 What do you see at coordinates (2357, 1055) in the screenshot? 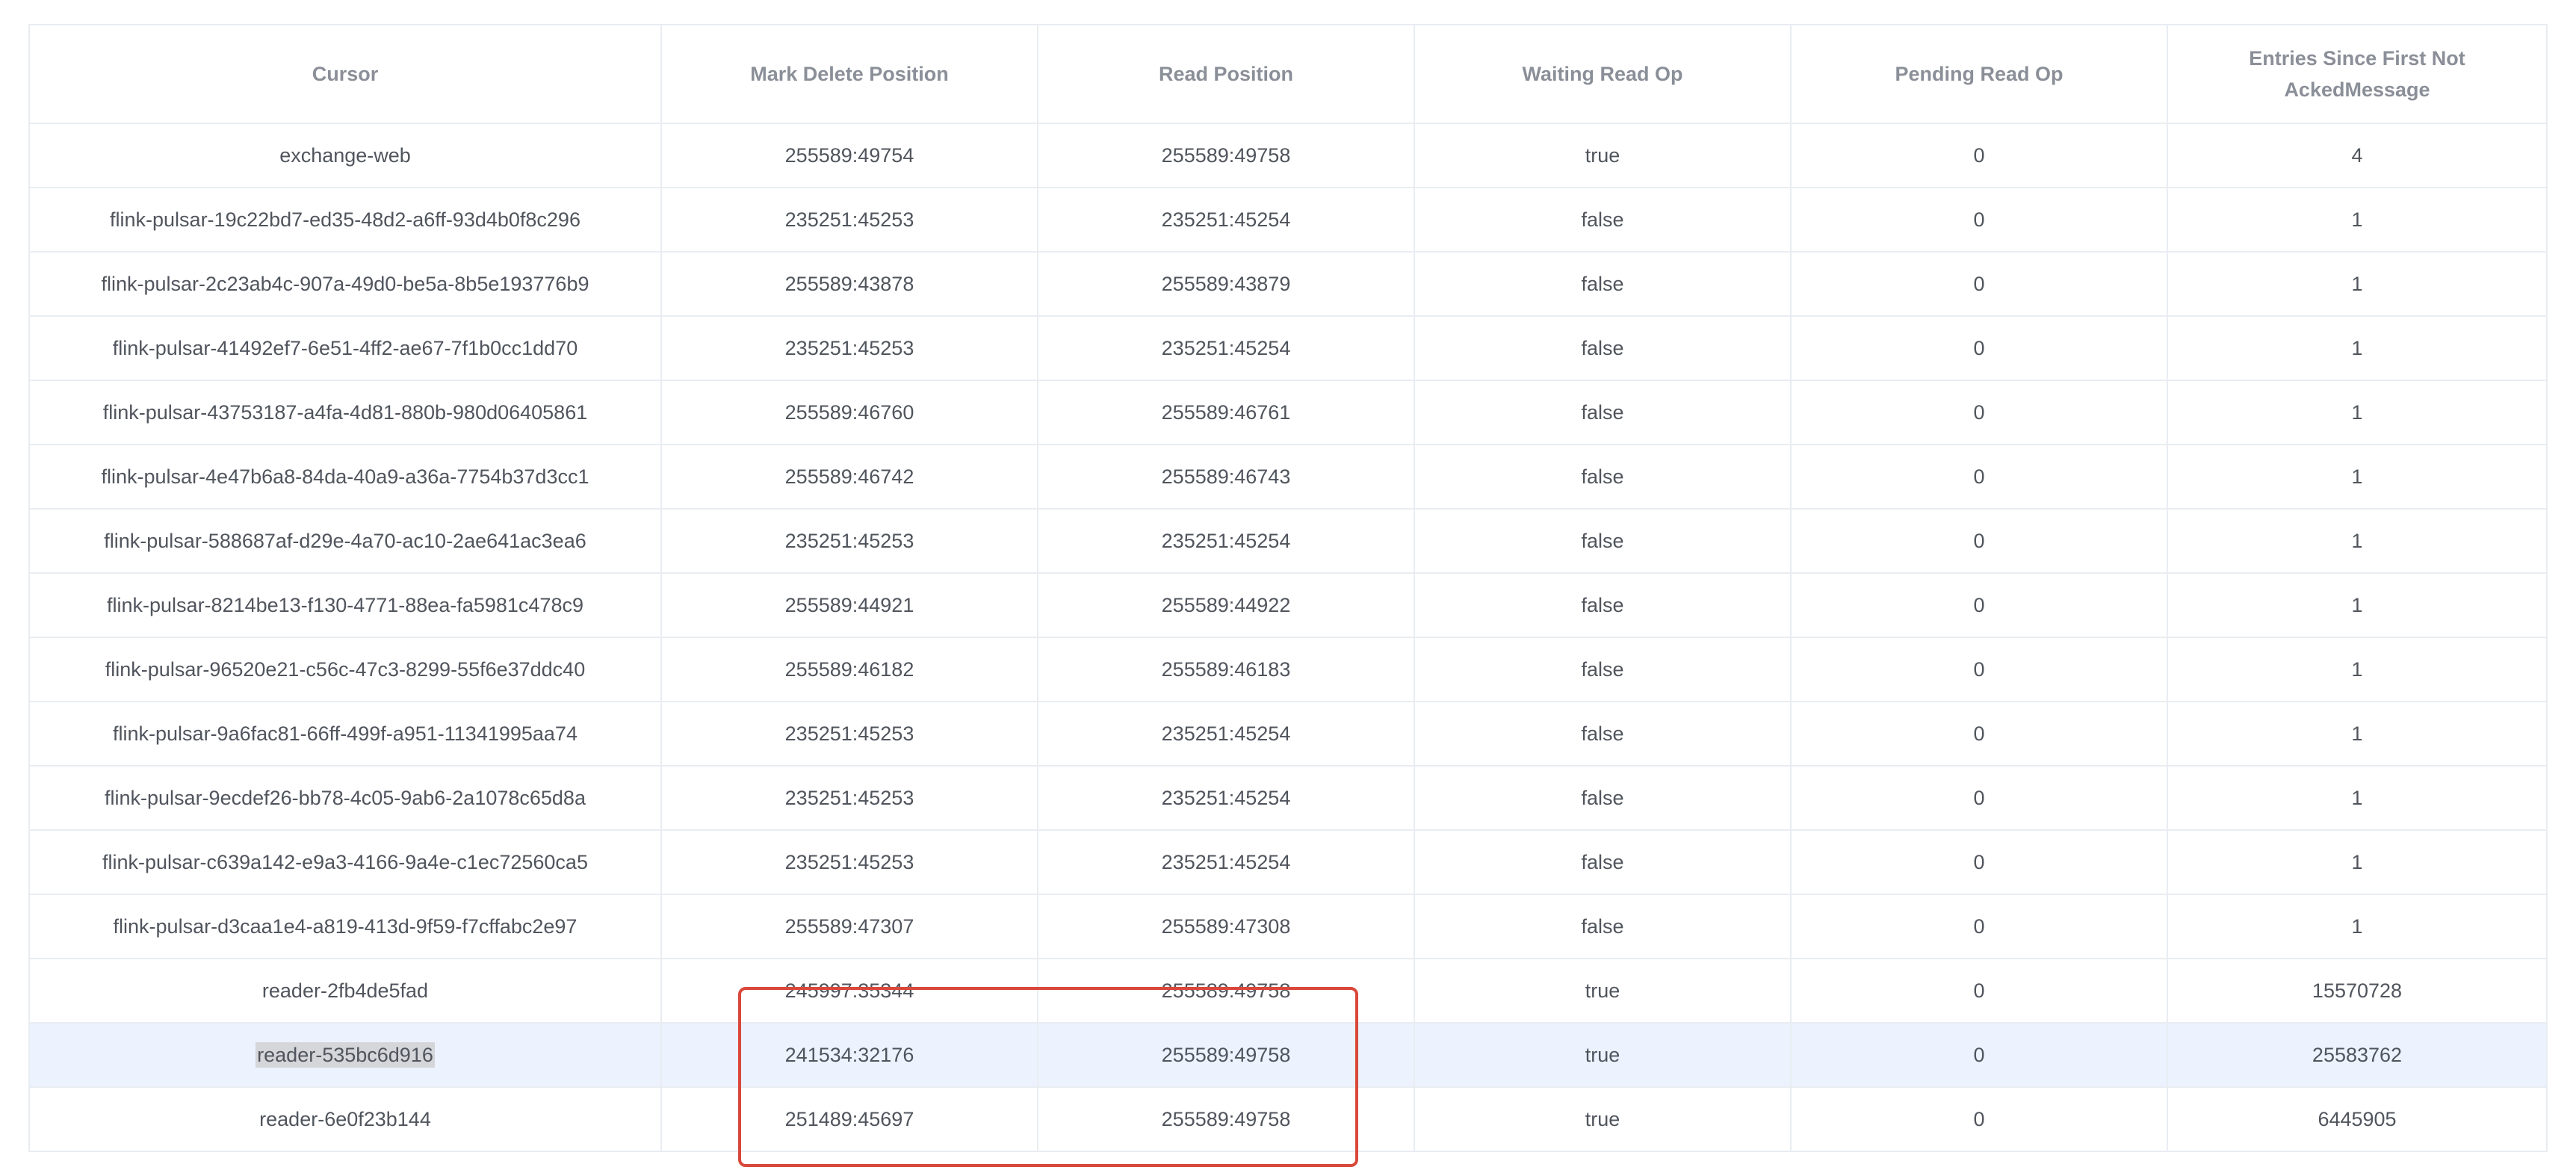
I see `cell-entries-since-first-not-acked: 25583762` at bounding box center [2357, 1055].